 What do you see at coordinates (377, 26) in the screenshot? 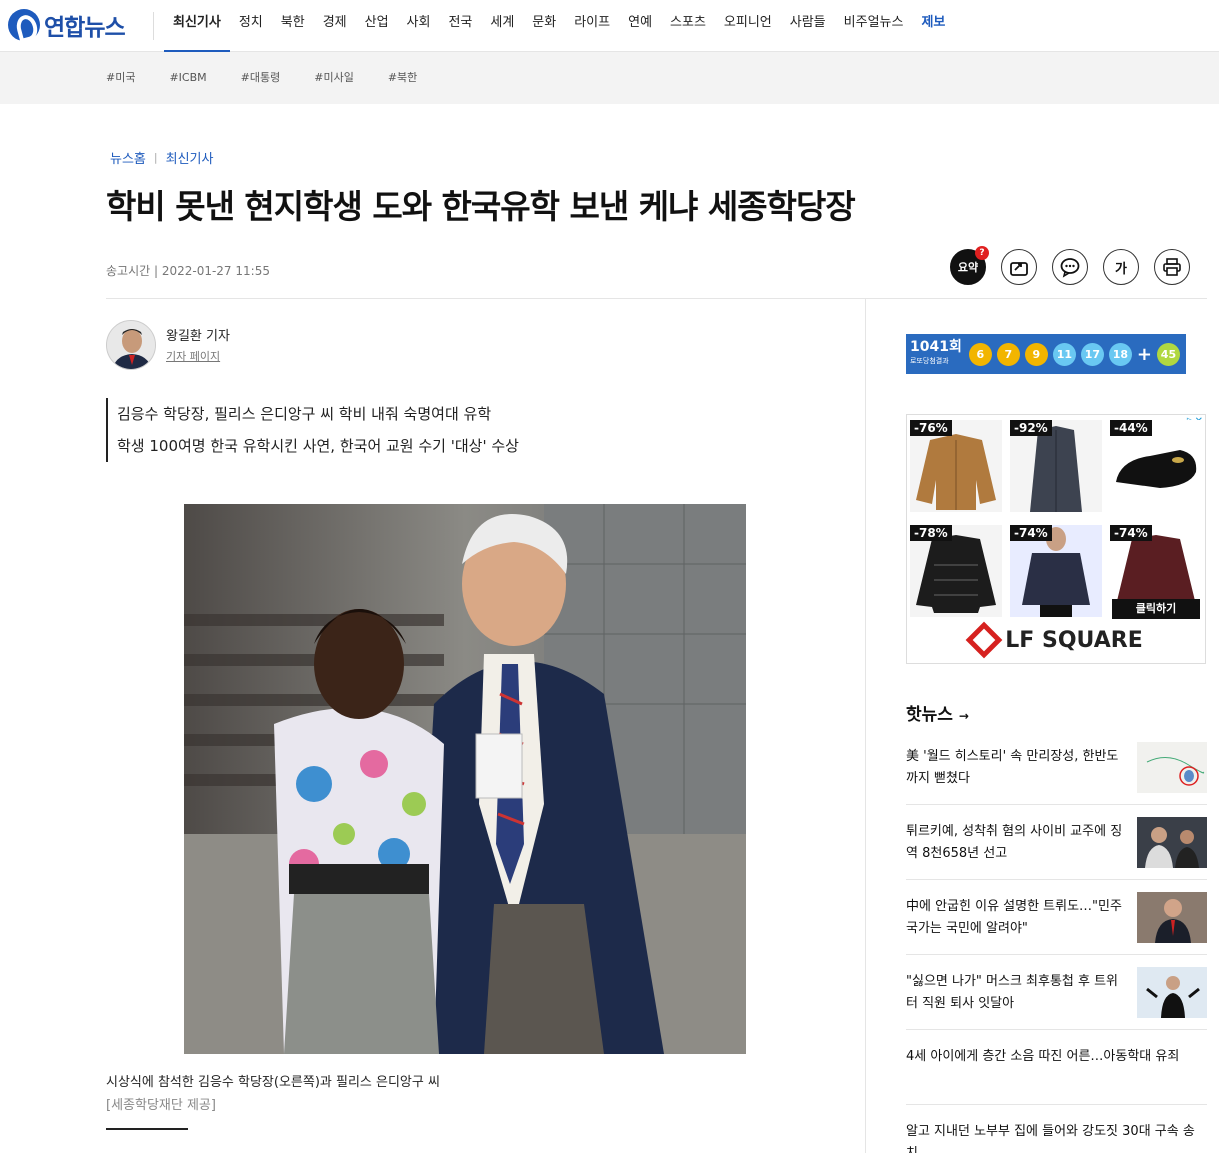
I see `nav-industry: 산업` at bounding box center [377, 26].